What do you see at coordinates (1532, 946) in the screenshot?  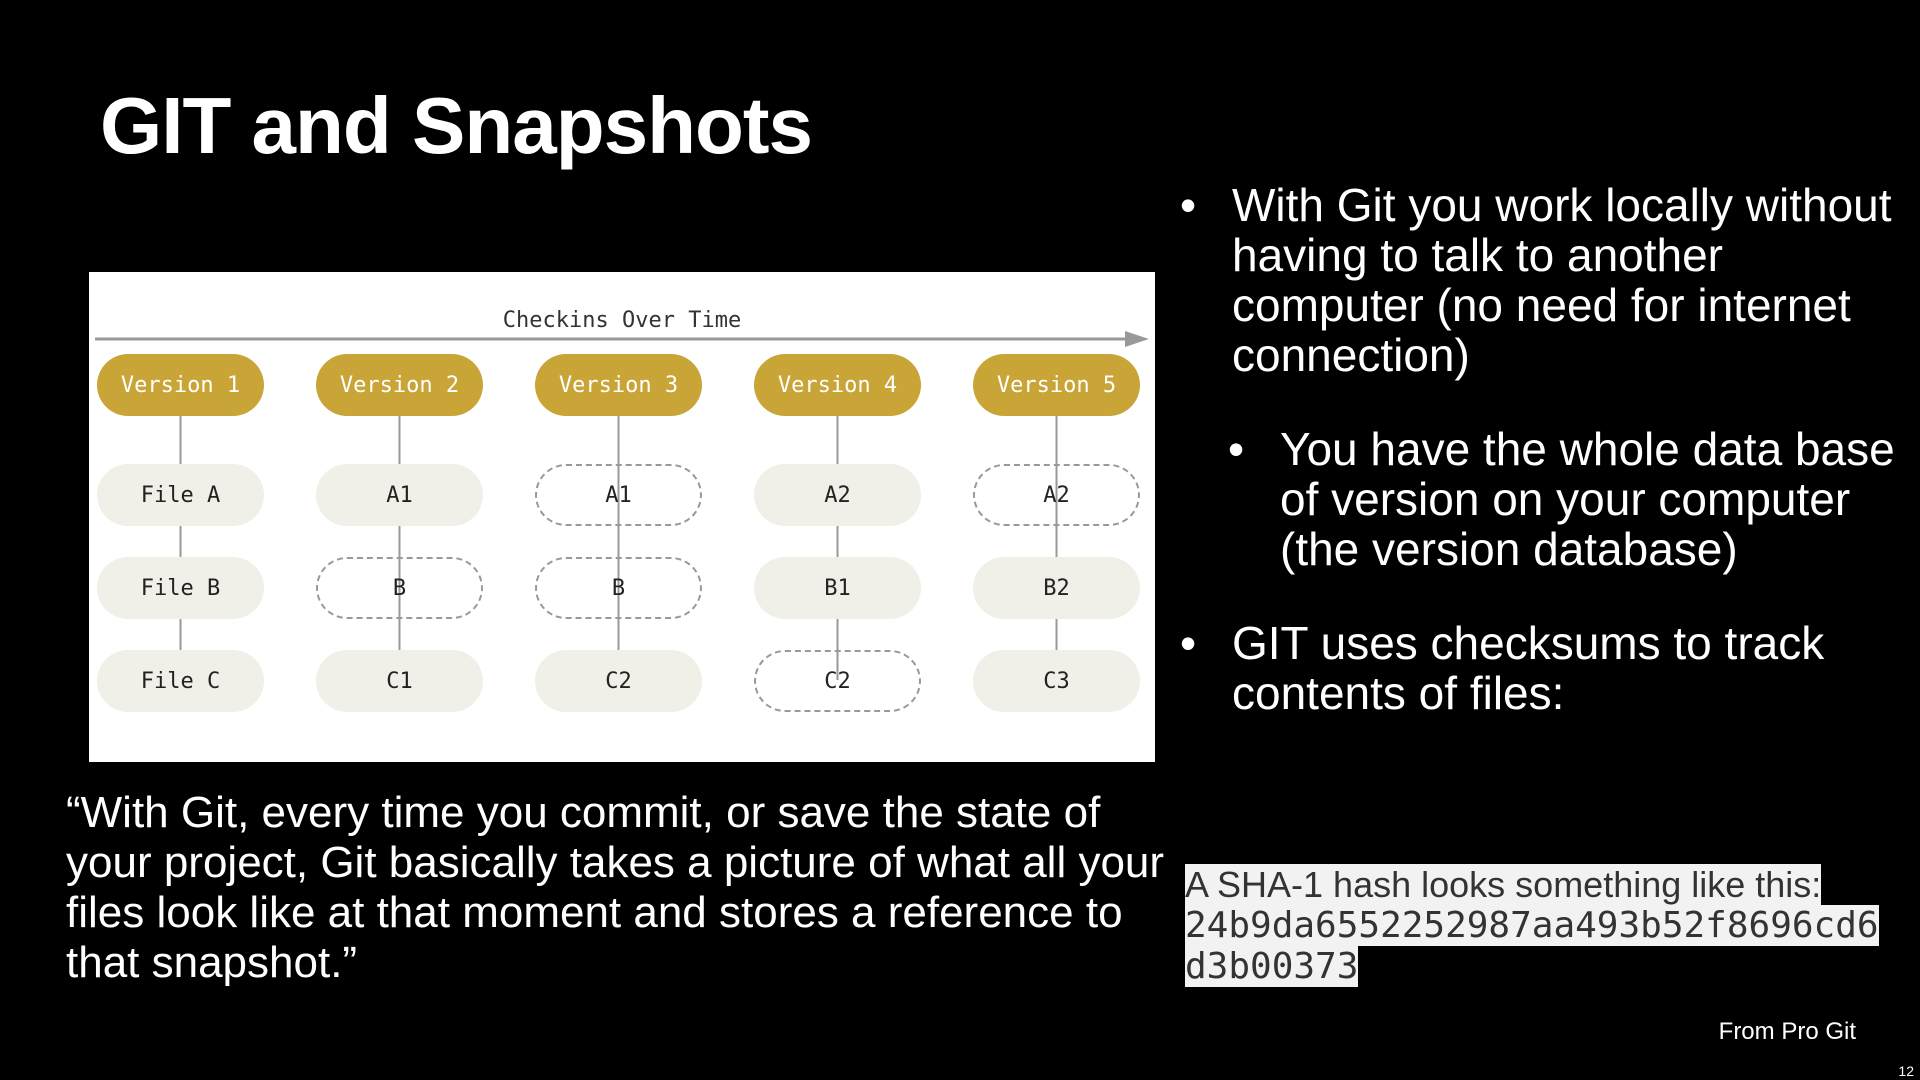 I see `sha-hash: 24b9da6552252987aa493b52f8696cd6d3b00373` at bounding box center [1532, 946].